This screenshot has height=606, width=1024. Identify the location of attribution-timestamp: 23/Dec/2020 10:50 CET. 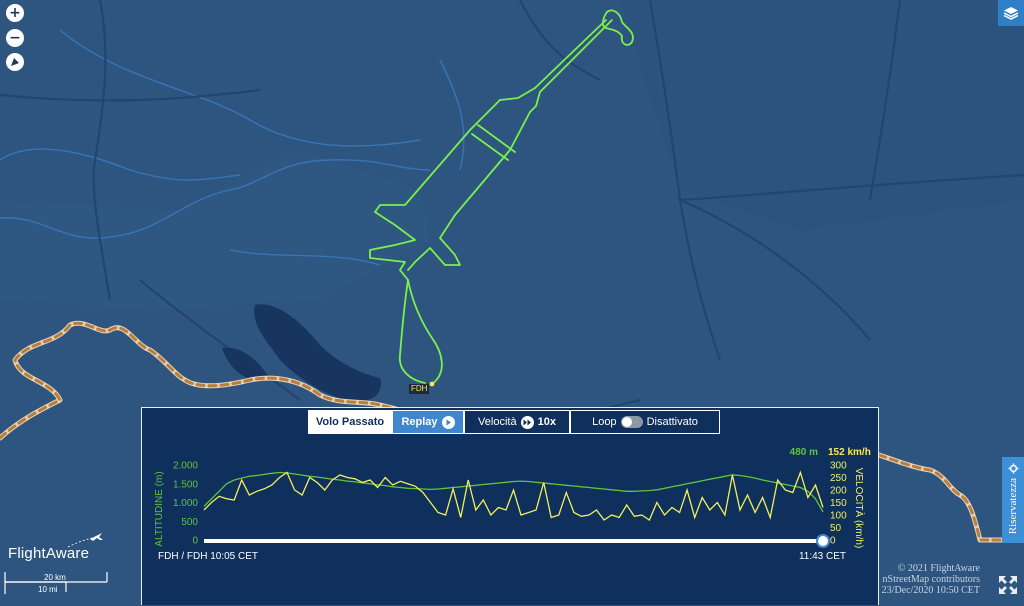
(930, 590).